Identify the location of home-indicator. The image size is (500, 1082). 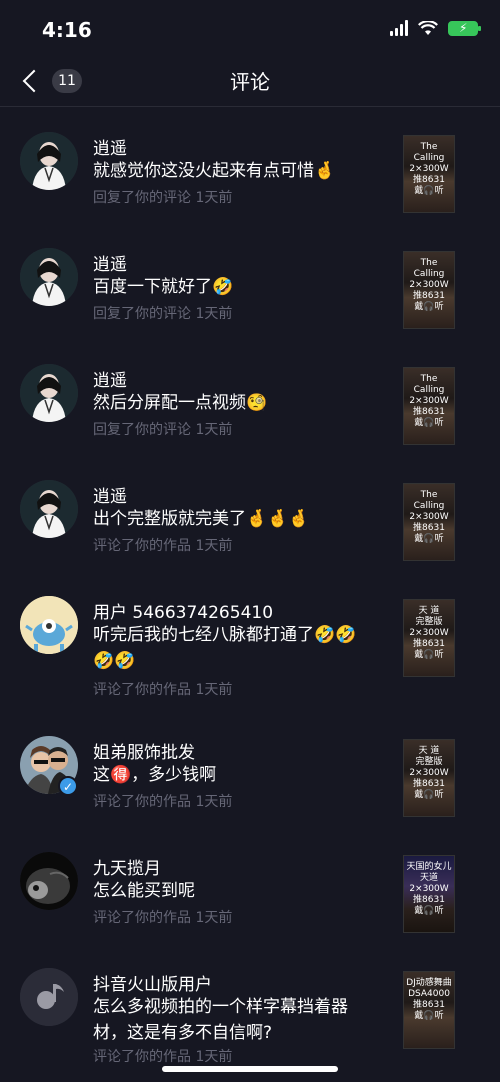
(250, 1069).